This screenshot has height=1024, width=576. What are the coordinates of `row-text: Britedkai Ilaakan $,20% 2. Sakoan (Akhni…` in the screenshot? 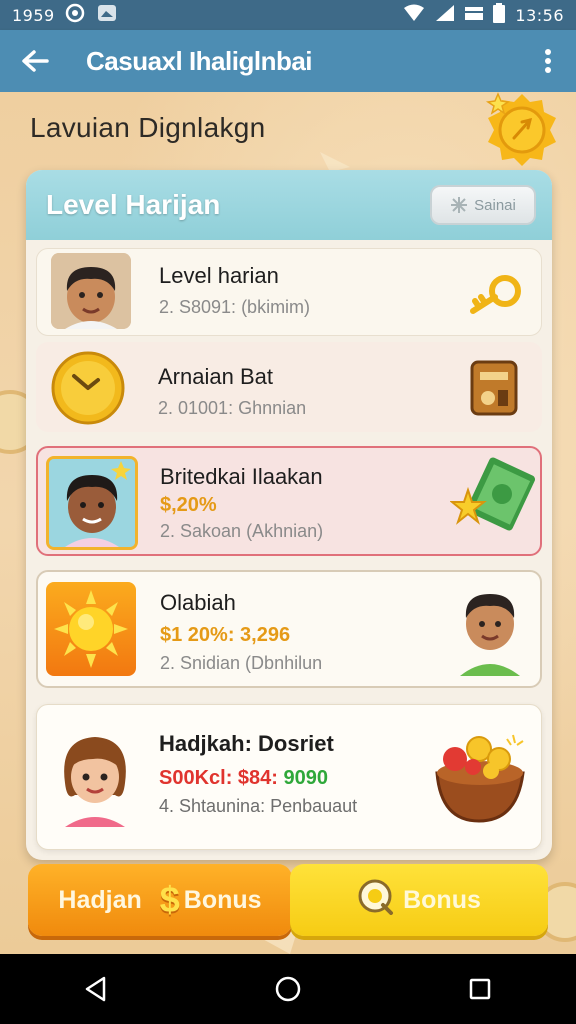 It's located at (241, 503).